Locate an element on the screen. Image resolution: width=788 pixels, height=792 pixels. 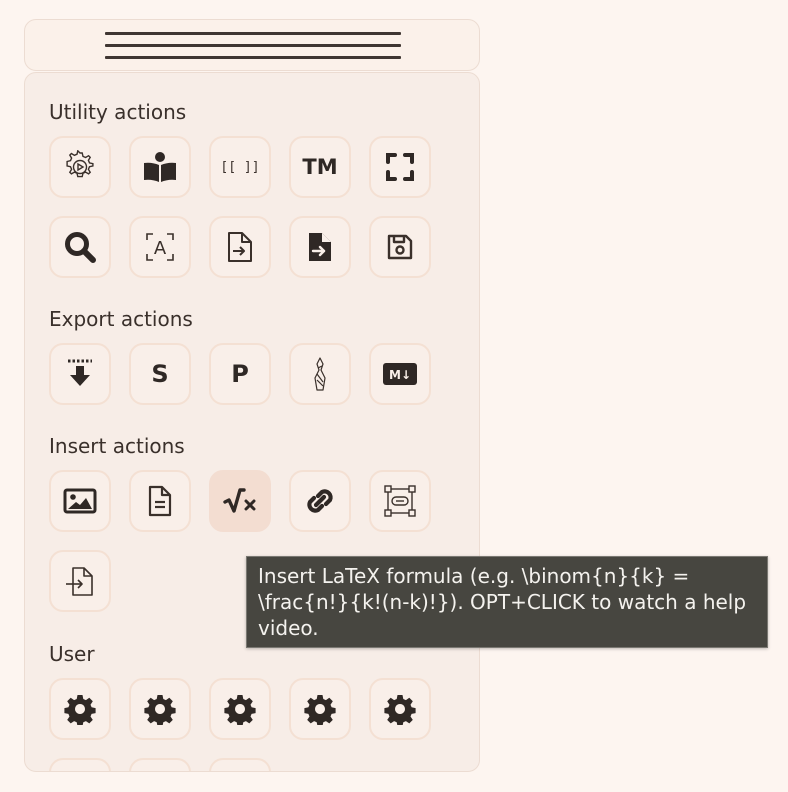
save-button is located at coordinates (400, 247).